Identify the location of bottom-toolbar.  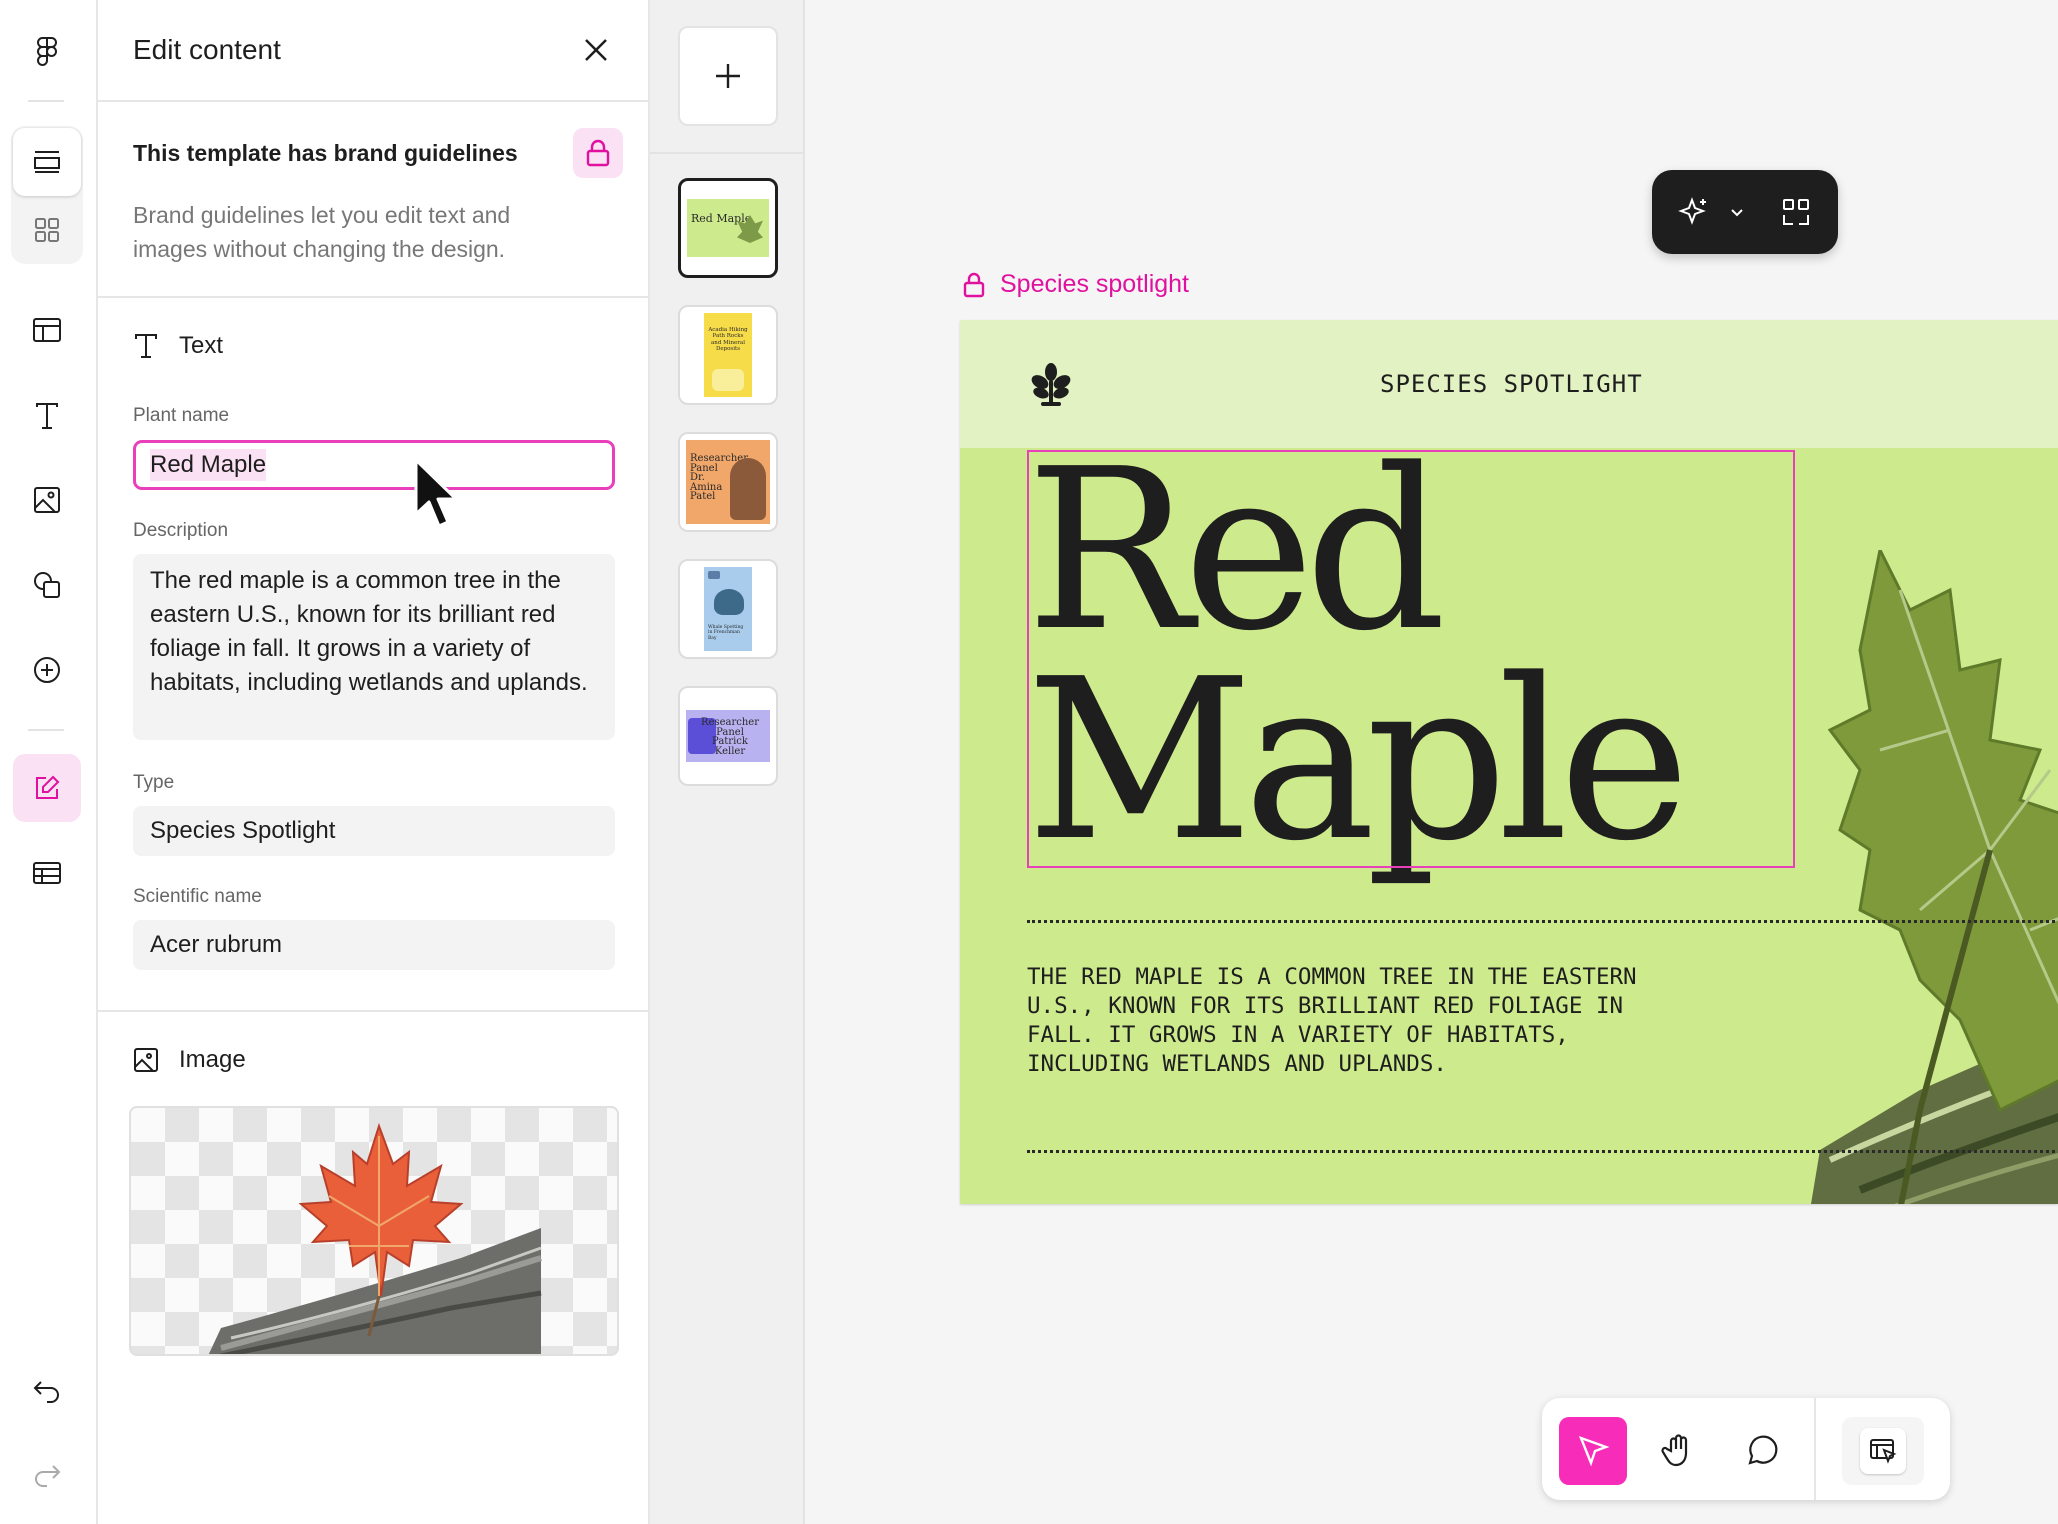
(1746, 1449).